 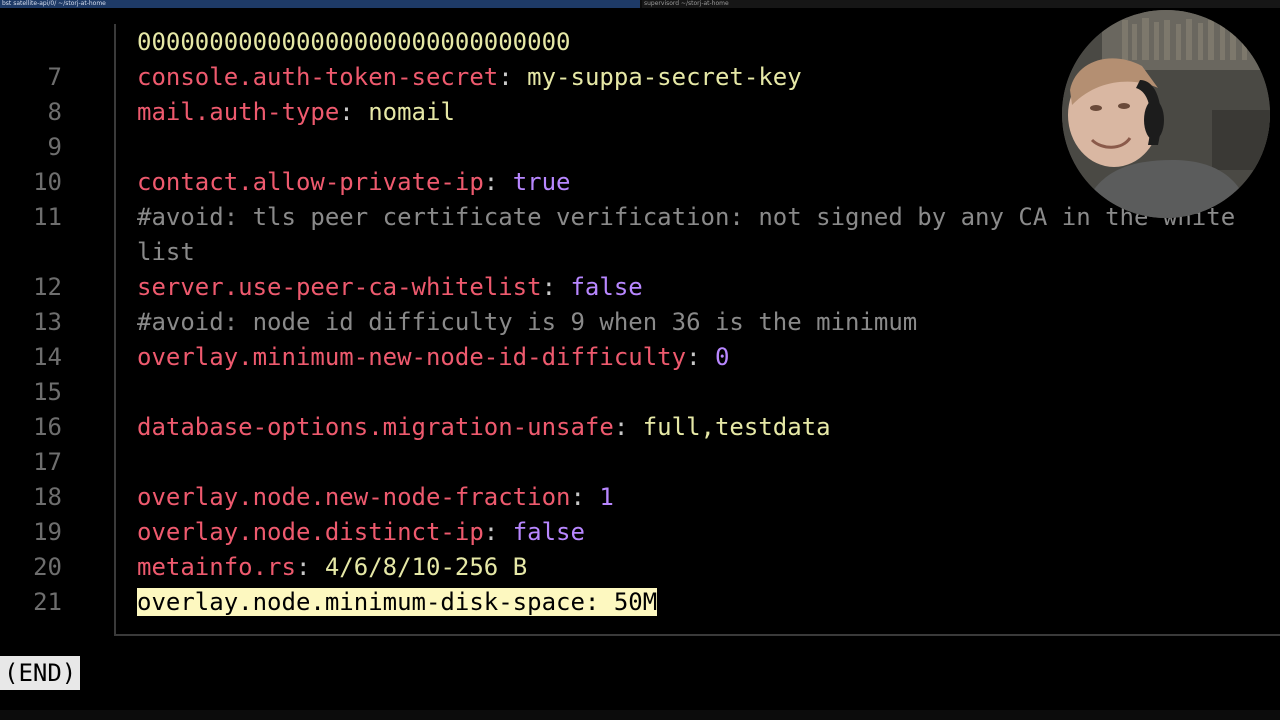 I want to click on presenter-video-icon, so click(x=1166, y=114).